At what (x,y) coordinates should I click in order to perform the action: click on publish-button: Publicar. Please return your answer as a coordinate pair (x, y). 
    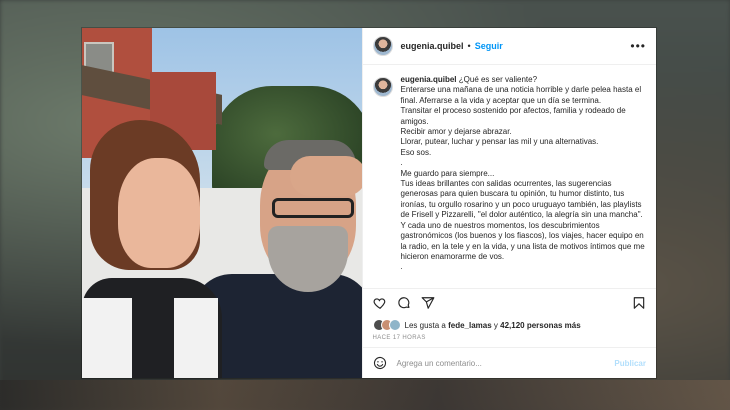
    Looking at the image, I should click on (630, 363).